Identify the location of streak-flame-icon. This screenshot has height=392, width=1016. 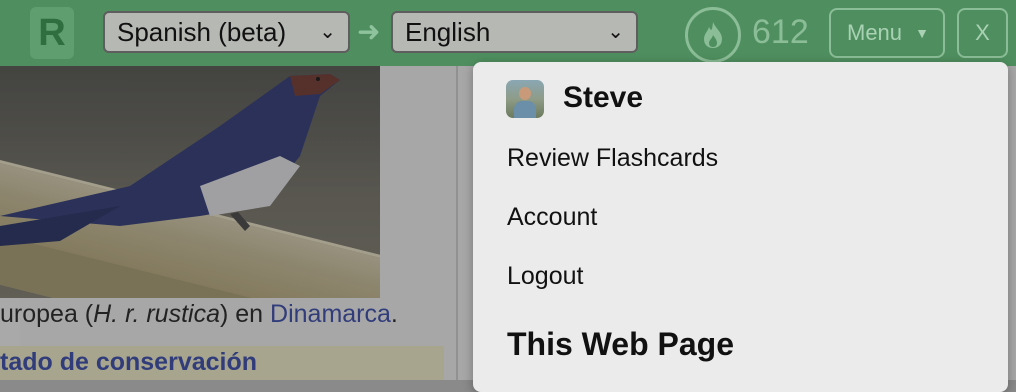
(713, 35).